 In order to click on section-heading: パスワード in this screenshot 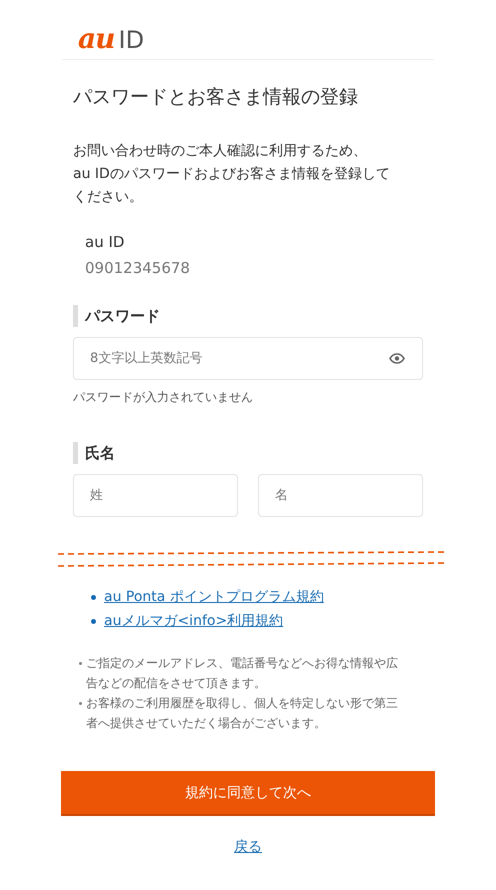, I will do `click(248, 316)`.